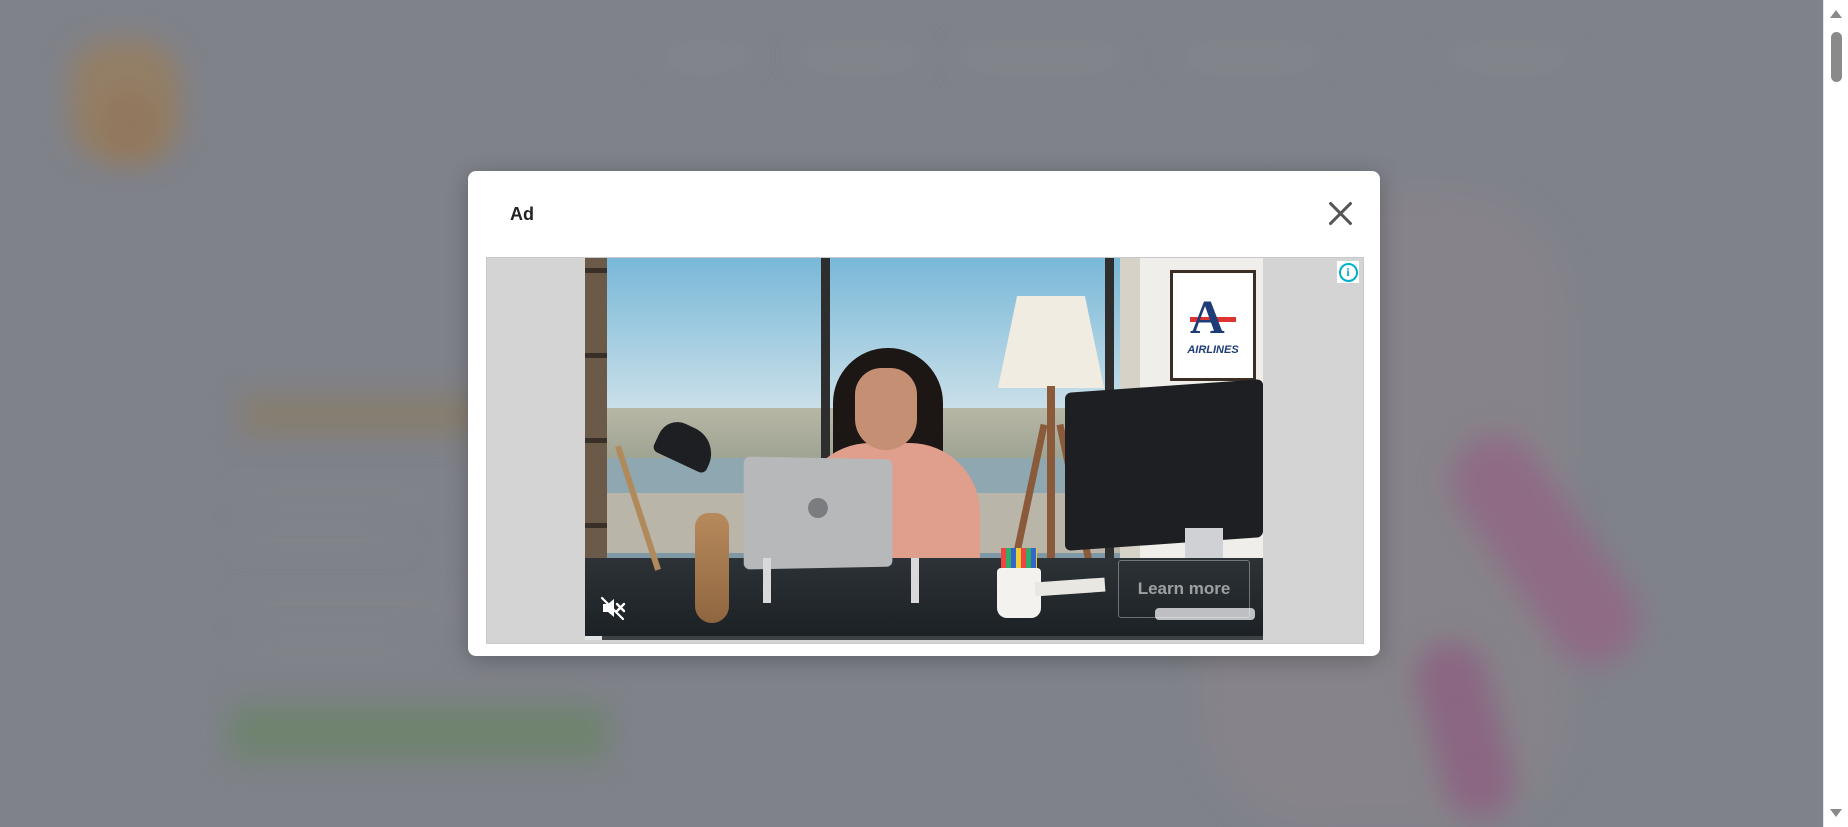  What do you see at coordinates (1835, 413) in the screenshot?
I see `page-scrollbar` at bounding box center [1835, 413].